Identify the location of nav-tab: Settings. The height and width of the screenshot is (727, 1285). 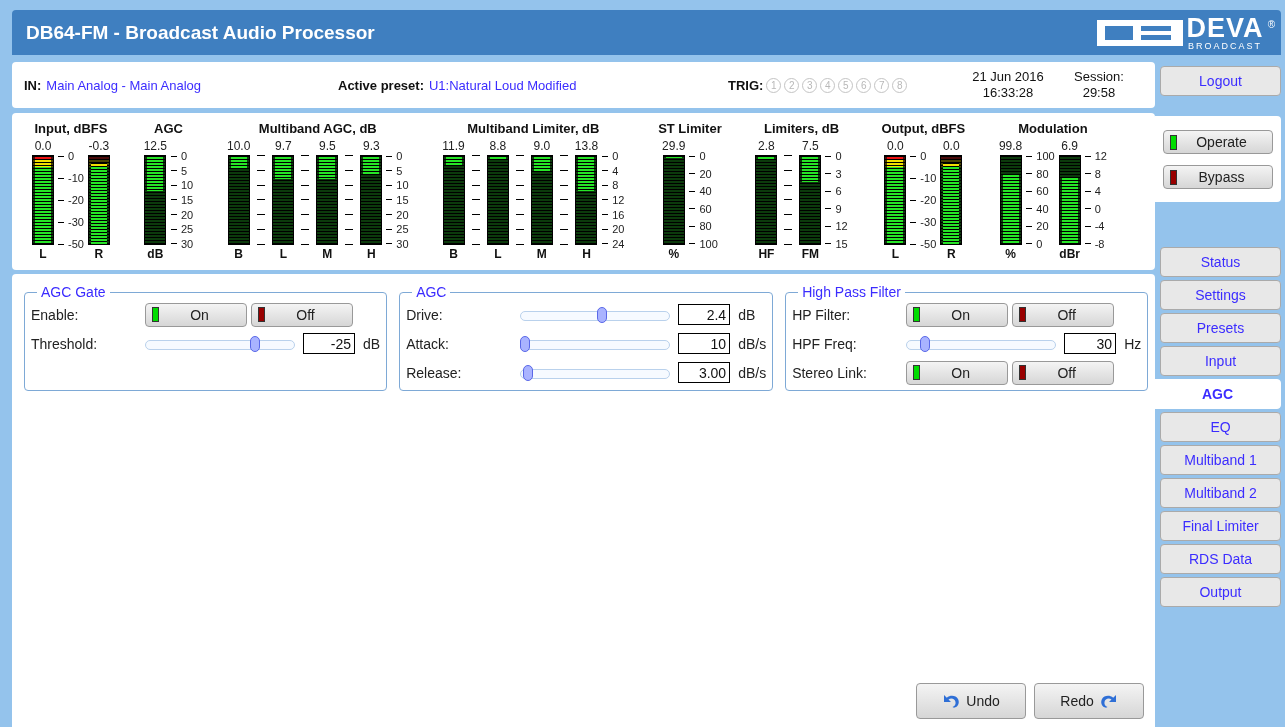
(1220, 295).